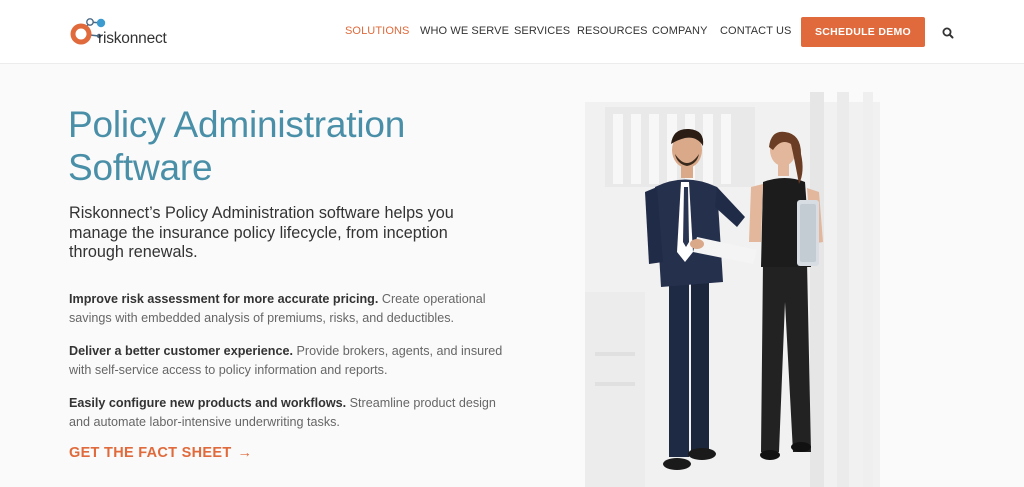 This screenshot has height=487, width=1024. What do you see at coordinates (237, 124) in the screenshot?
I see `page-title-line-1: Policy Administration` at bounding box center [237, 124].